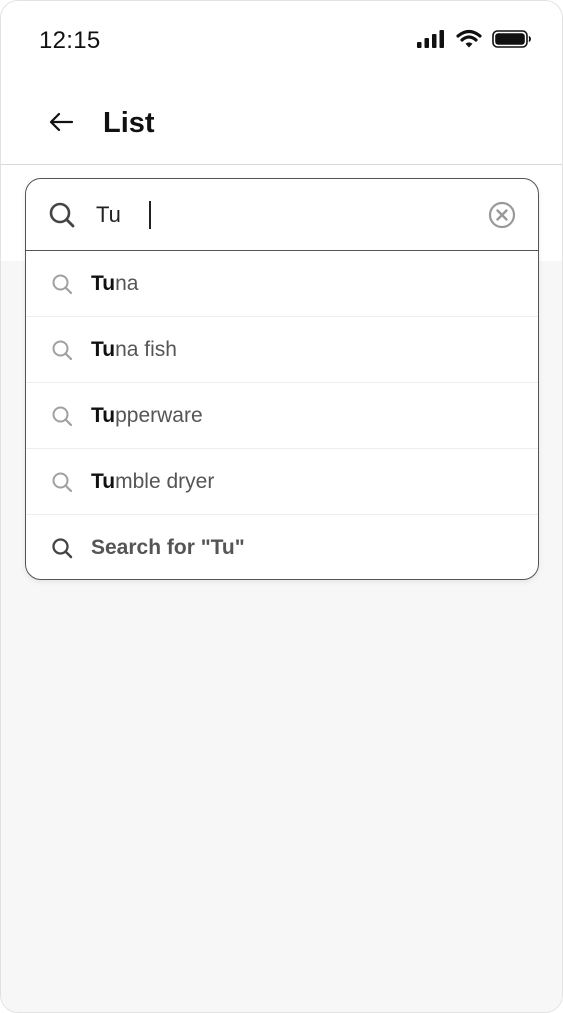 The image size is (563, 1013). I want to click on suggestion-item: Tupperware, so click(282, 416).